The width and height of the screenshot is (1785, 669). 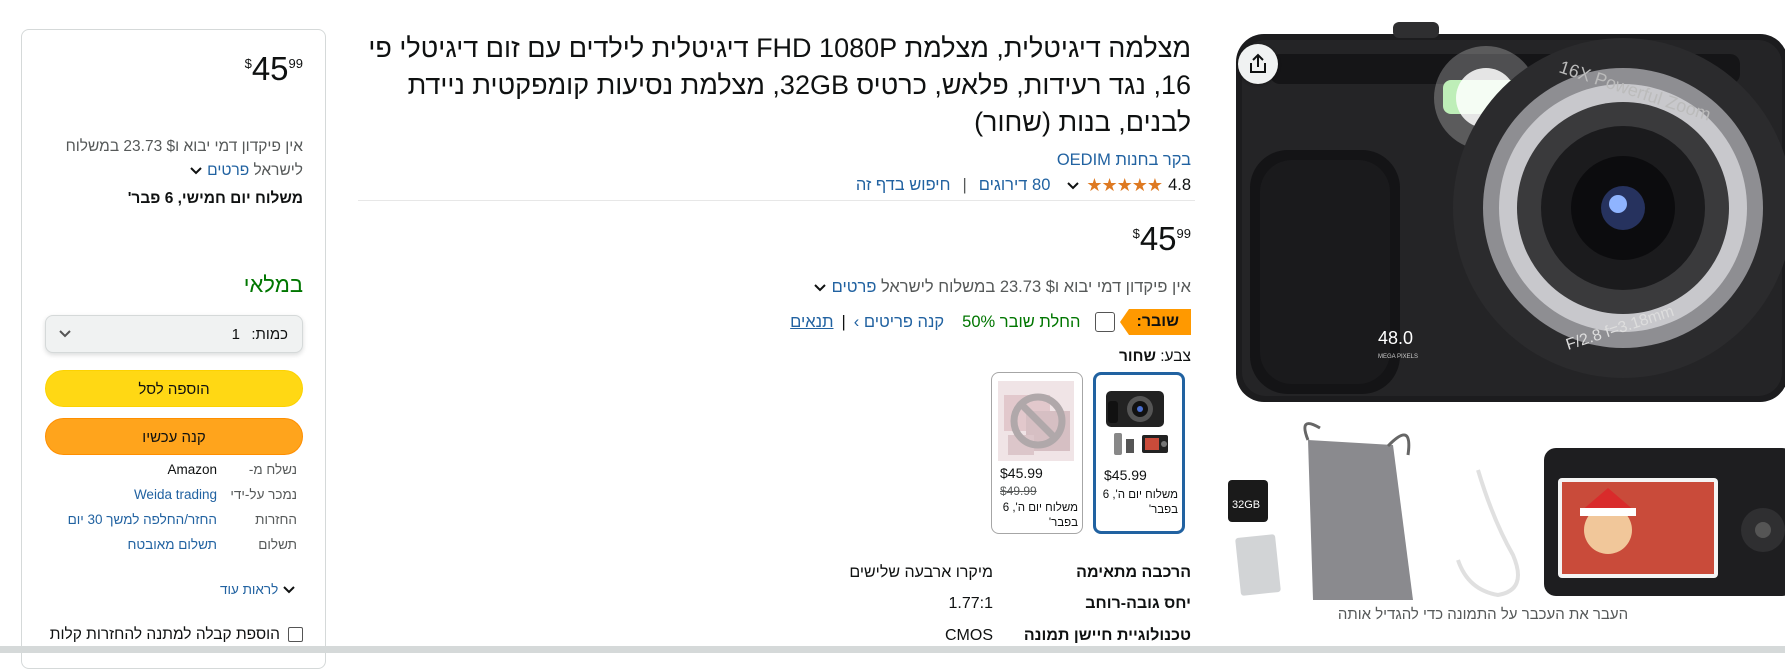 I want to click on coupon-checkbox, so click(x=1104, y=322).